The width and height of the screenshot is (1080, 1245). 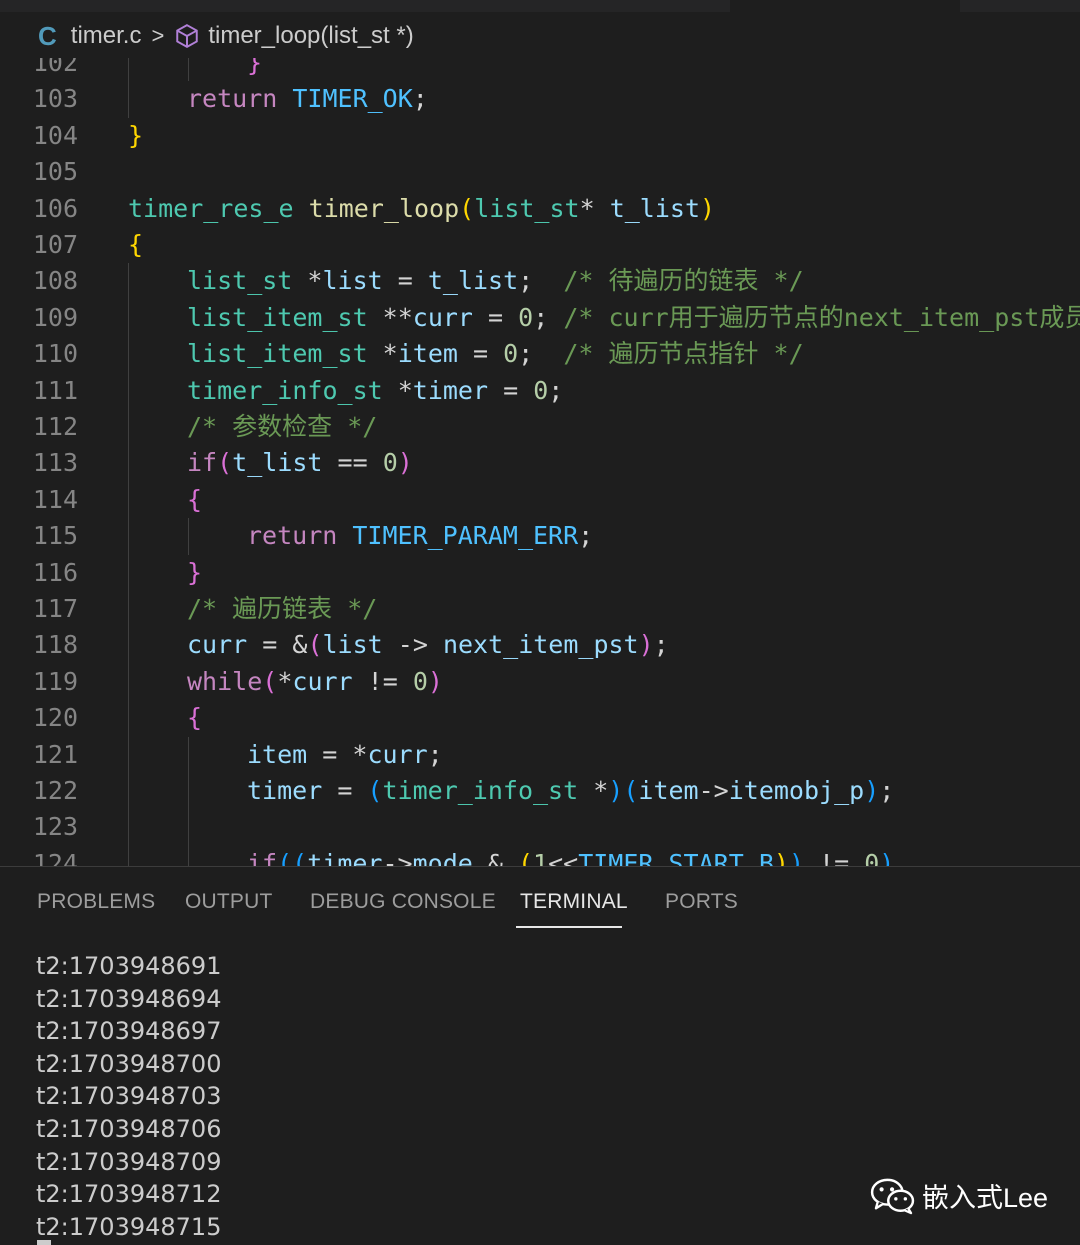 I want to click on active-tab-indicator, so click(x=569, y=927).